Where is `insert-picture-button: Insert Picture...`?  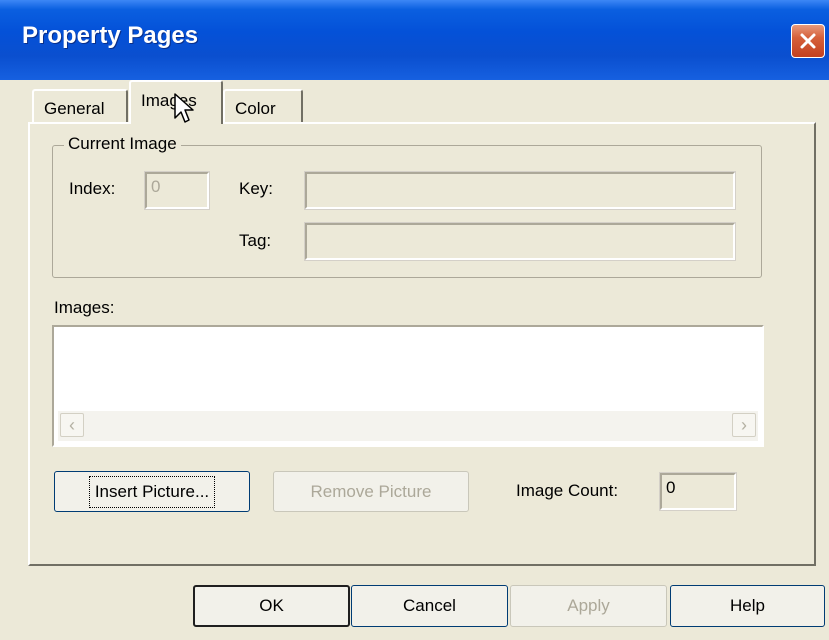 insert-picture-button: Insert Picture... is located at coordinates (152, 491).